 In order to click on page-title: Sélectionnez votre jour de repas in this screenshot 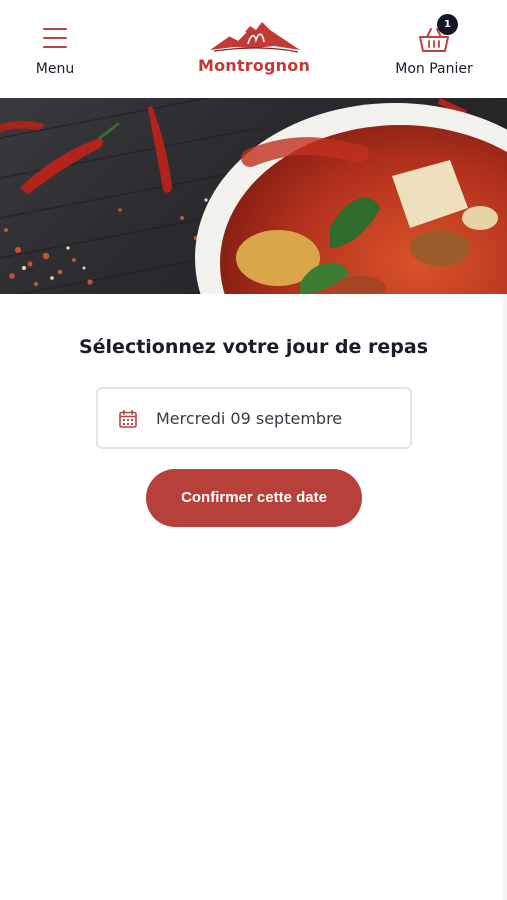, I will do `click(253, 347)`.